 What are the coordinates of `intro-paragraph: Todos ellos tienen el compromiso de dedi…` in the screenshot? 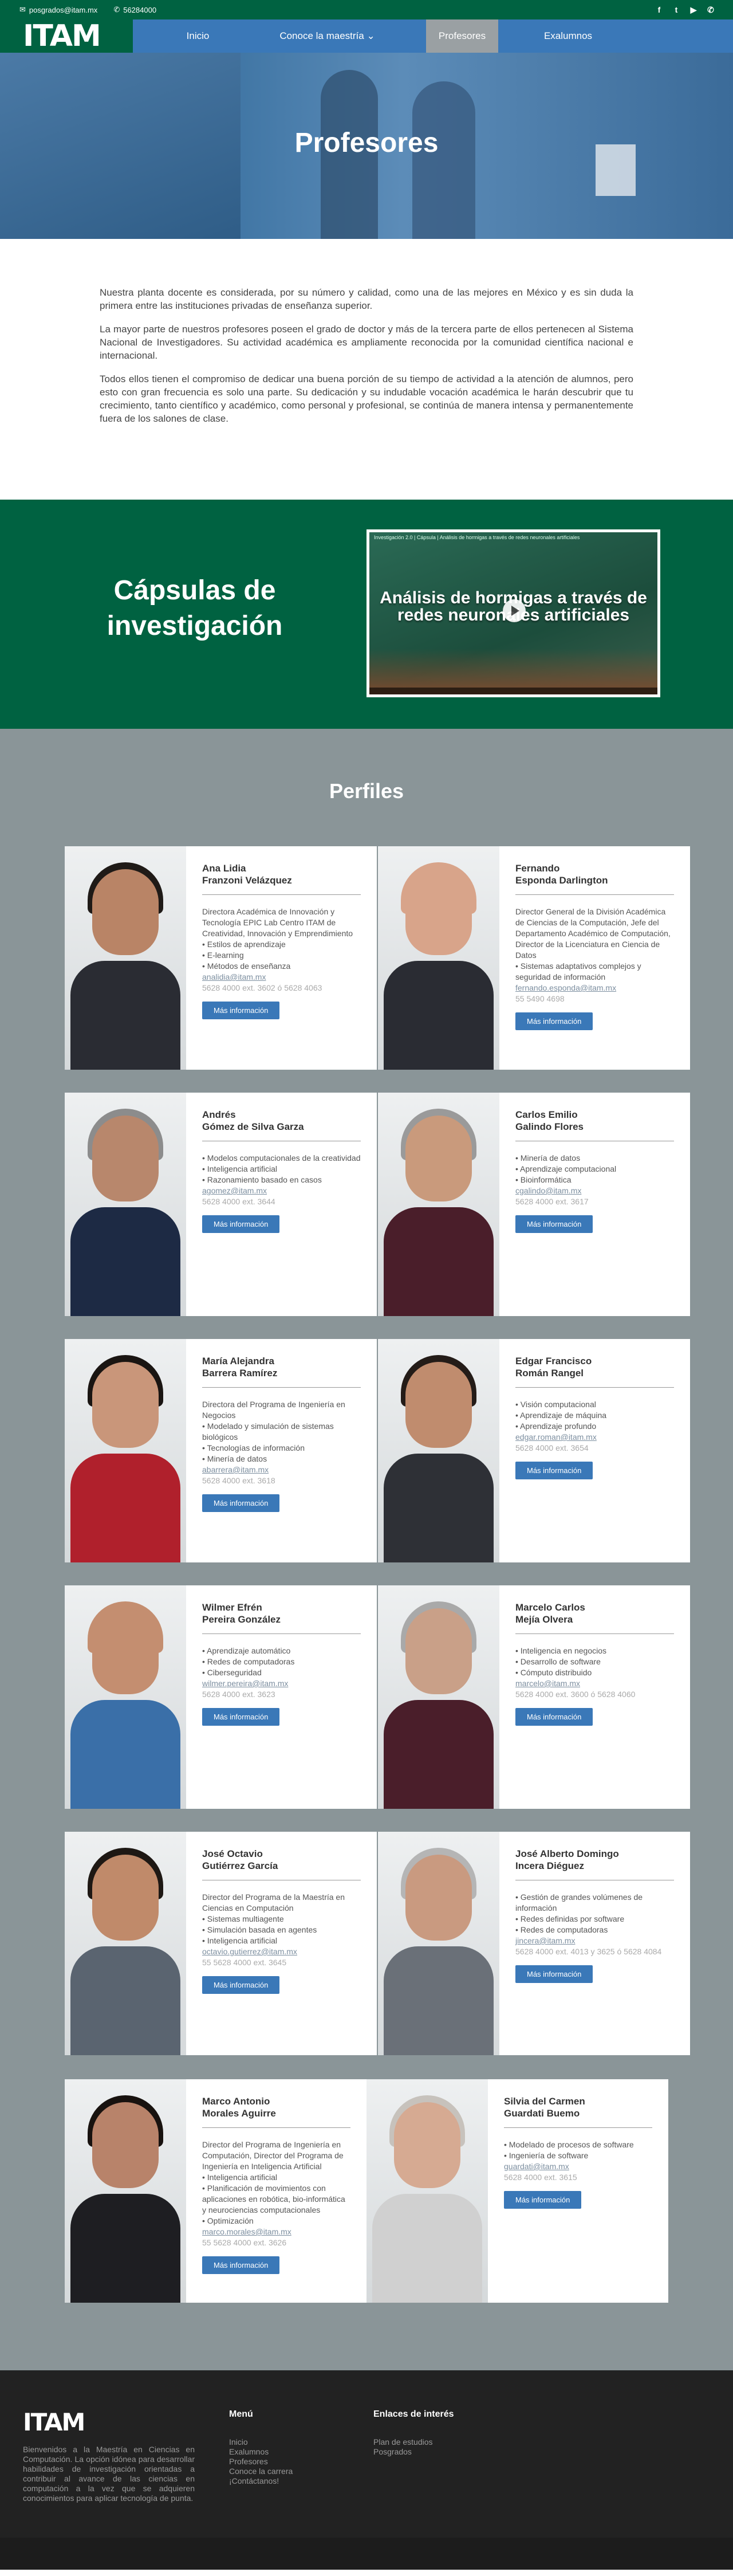 It's located at (366, 399).